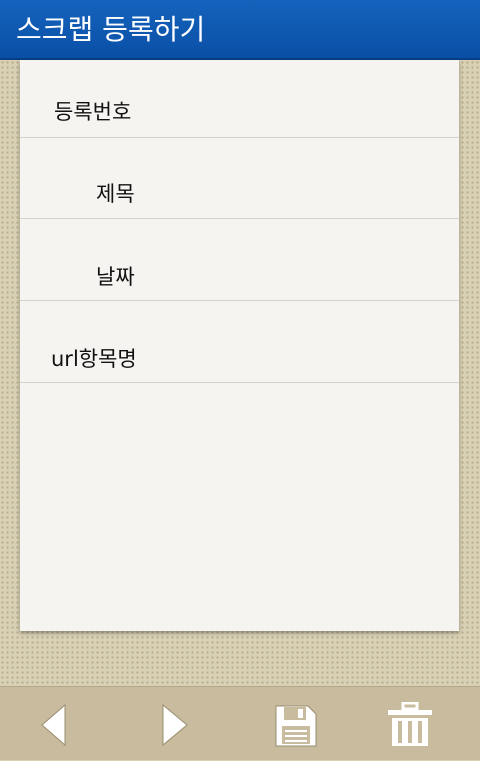 This screenshot has width=480, height=761. Describe the element at coordinates (111, 29) in the screenshot. I see `page-title: 스크랩 등록하기` at that location.